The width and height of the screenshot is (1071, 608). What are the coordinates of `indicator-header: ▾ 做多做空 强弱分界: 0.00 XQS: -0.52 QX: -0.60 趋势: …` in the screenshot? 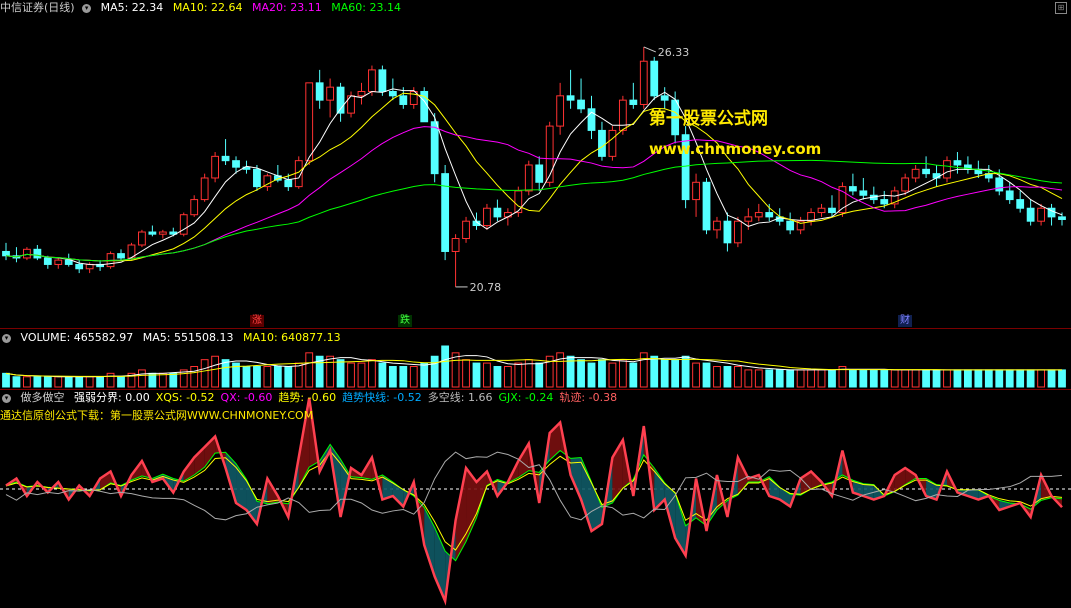 It's located at (314, 398).